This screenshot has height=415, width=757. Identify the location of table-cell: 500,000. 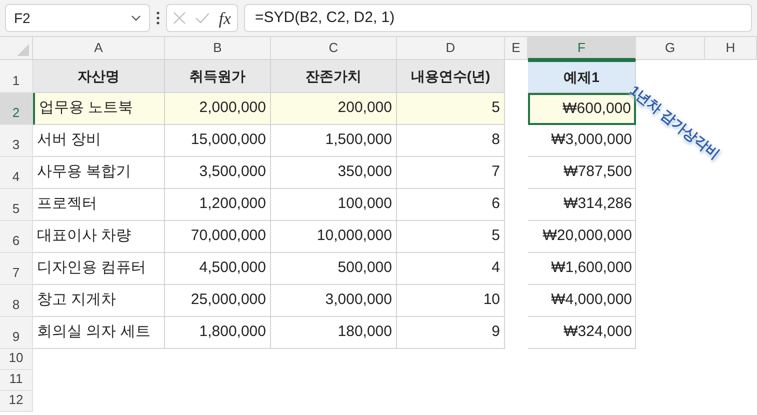
(334, 269).